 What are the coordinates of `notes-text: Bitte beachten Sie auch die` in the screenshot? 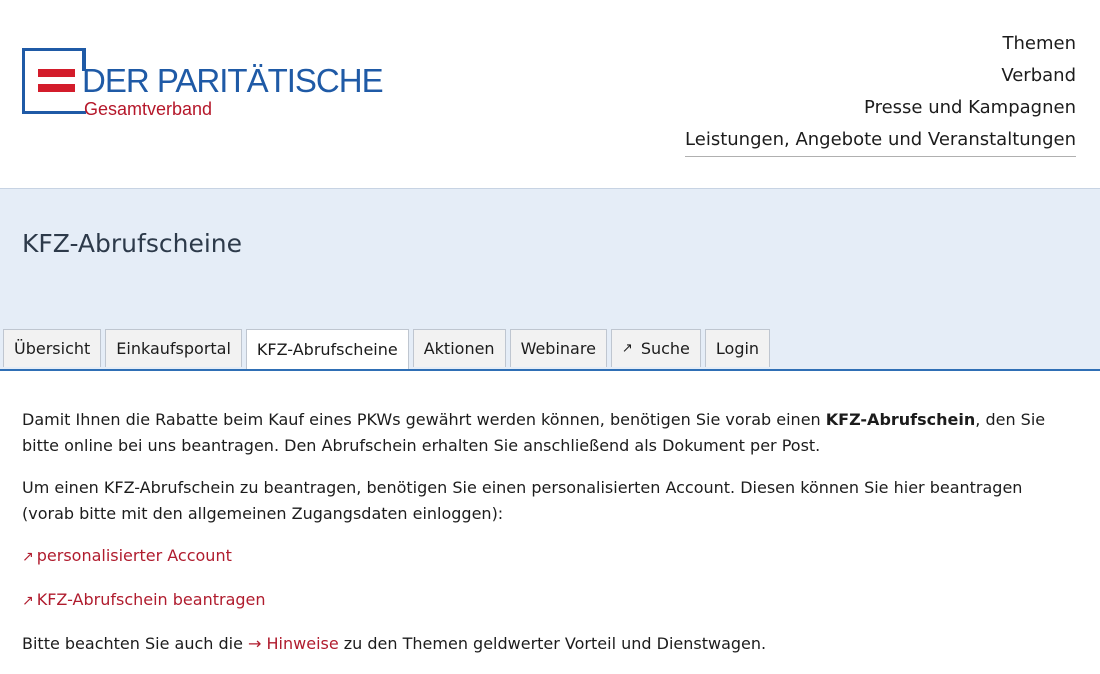 It's located at (135, 643).